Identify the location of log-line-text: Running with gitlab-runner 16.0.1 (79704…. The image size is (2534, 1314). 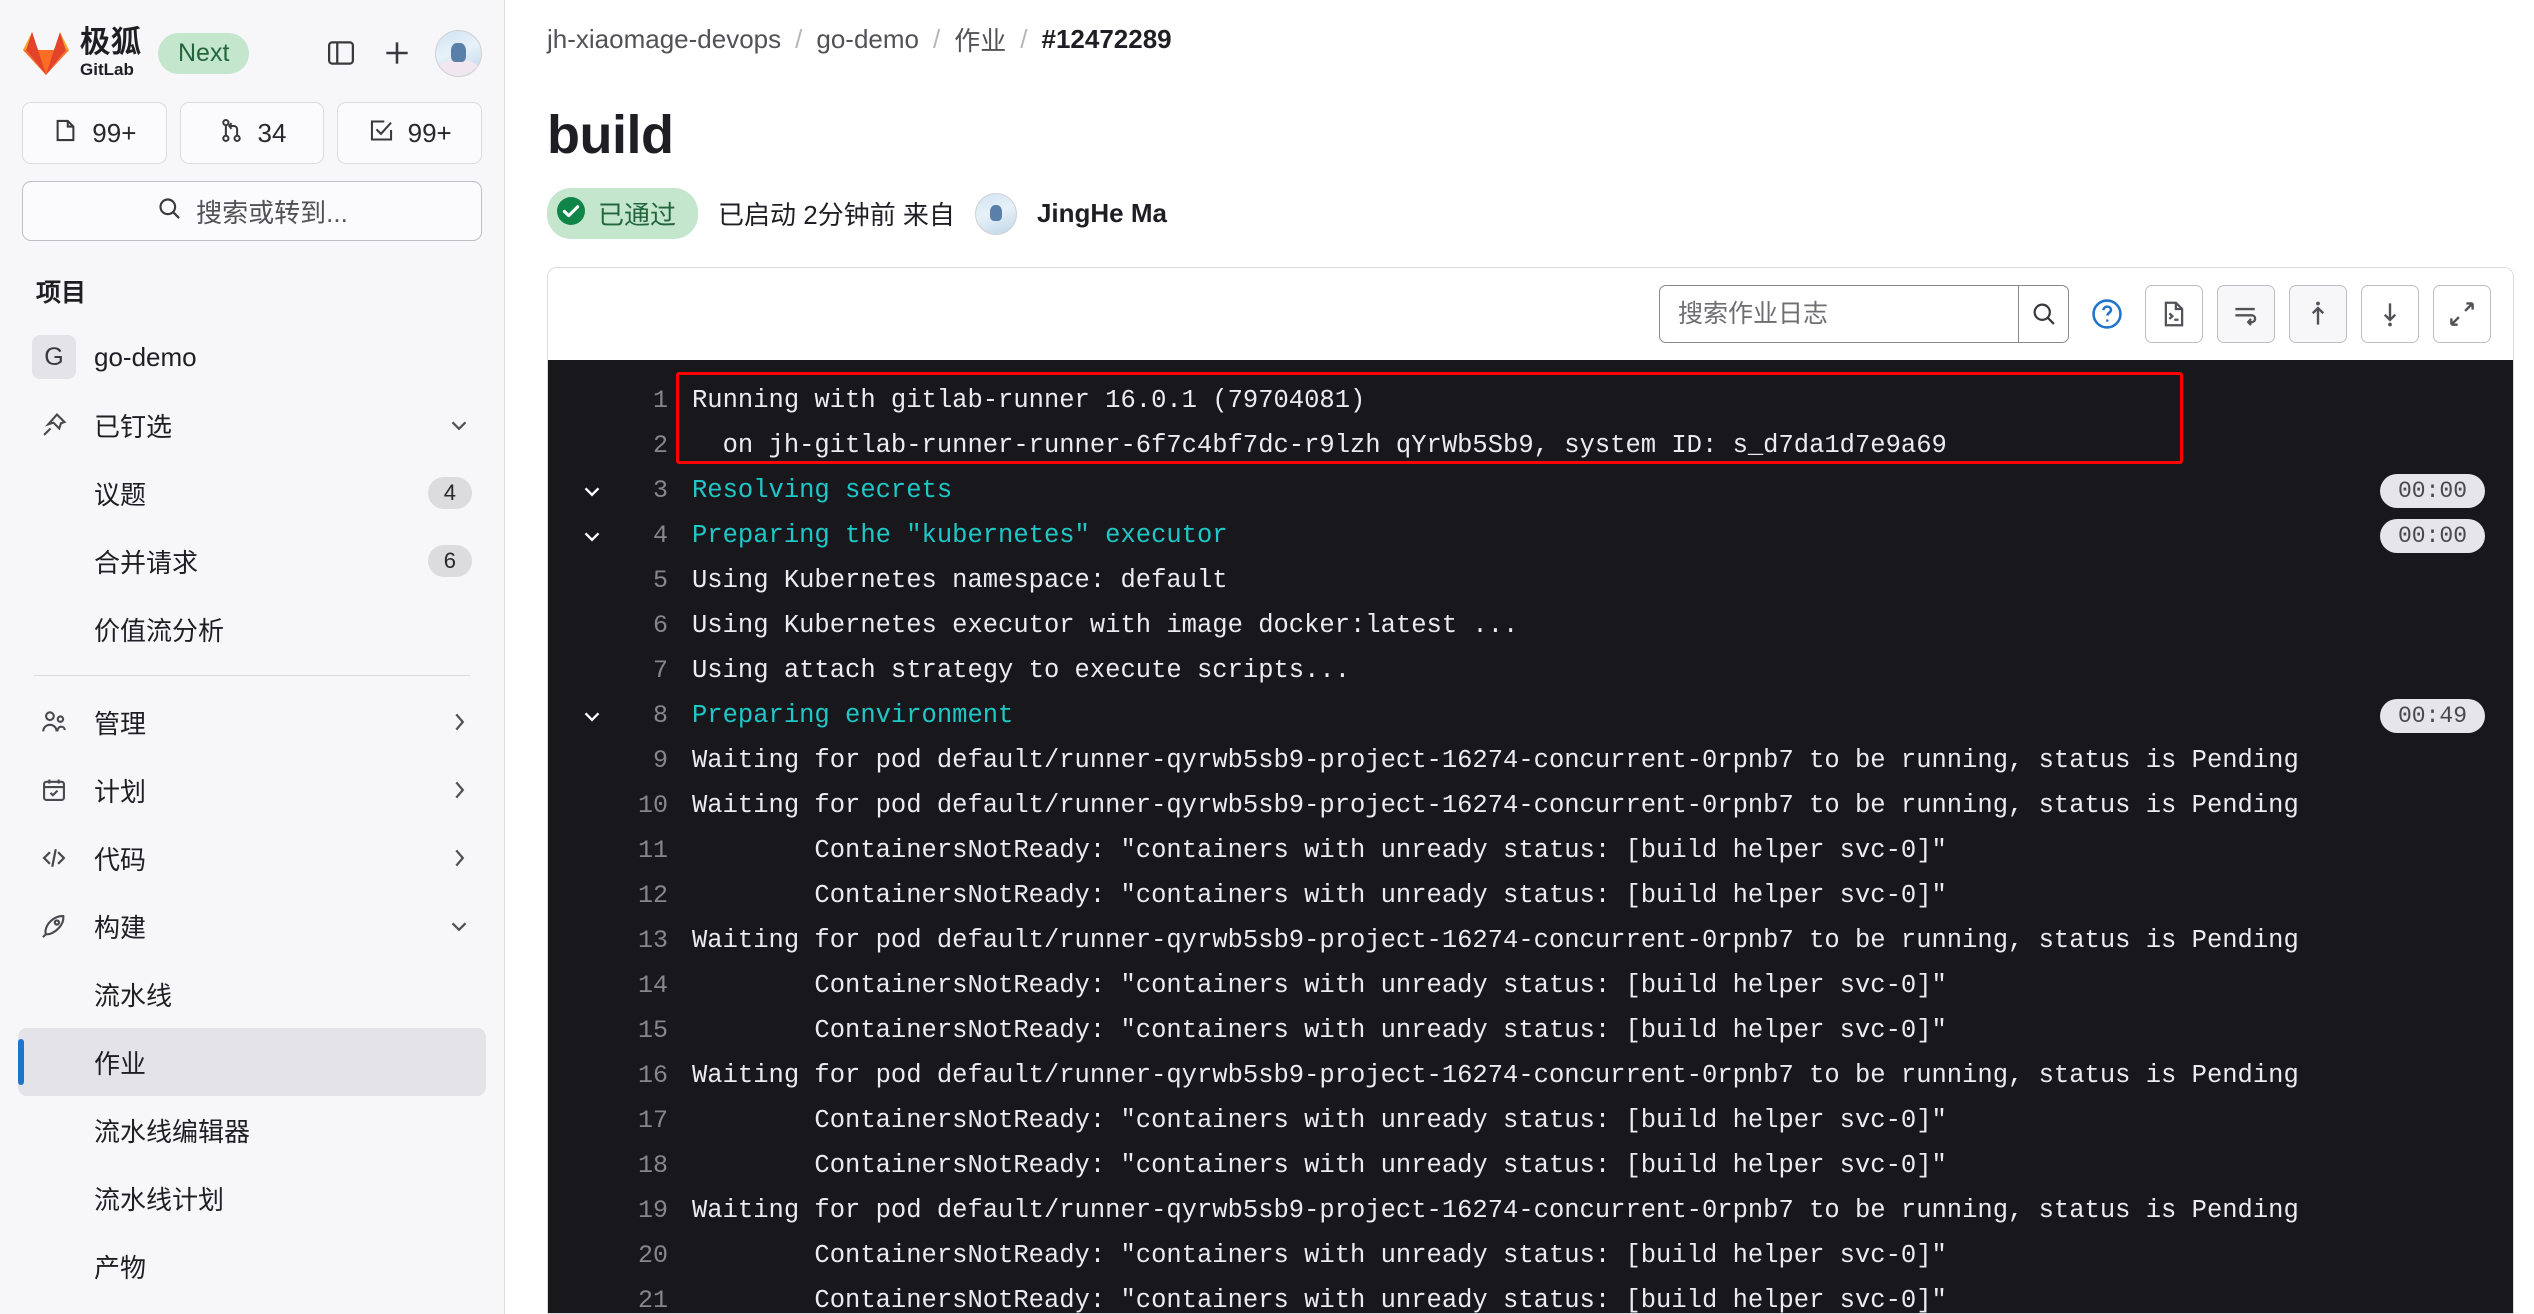
(1029, 400).